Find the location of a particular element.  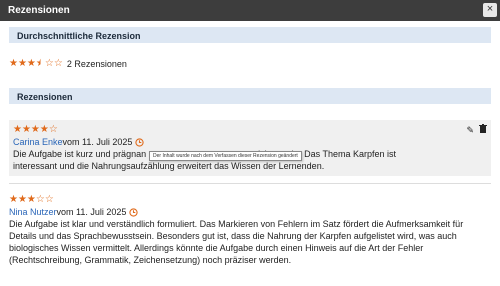

review-author-link: Carina Enke is located at coordinates (38, 142).